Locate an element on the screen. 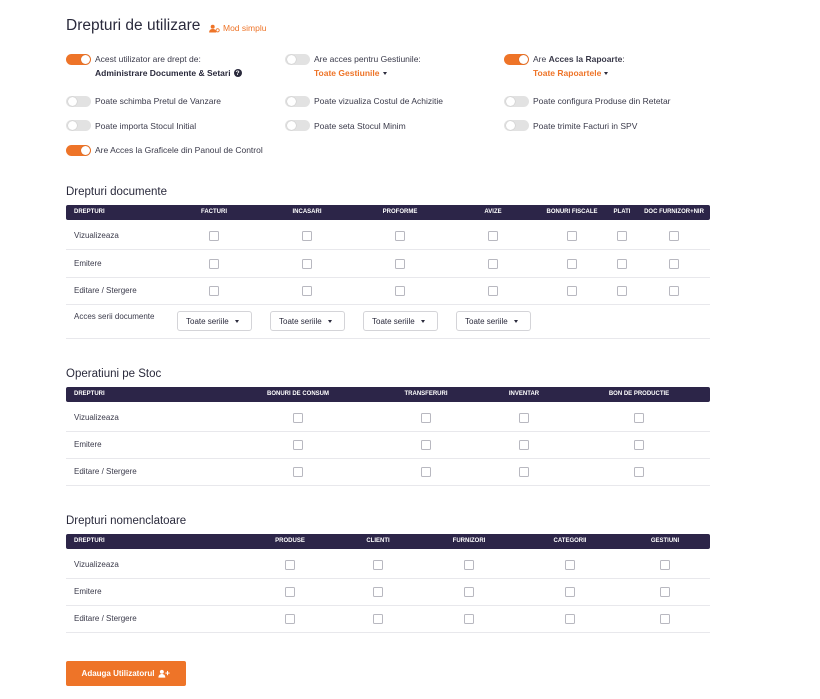 The image size is (820, 699). col-header: GESTIUNI is located at coordinates (665, 541).